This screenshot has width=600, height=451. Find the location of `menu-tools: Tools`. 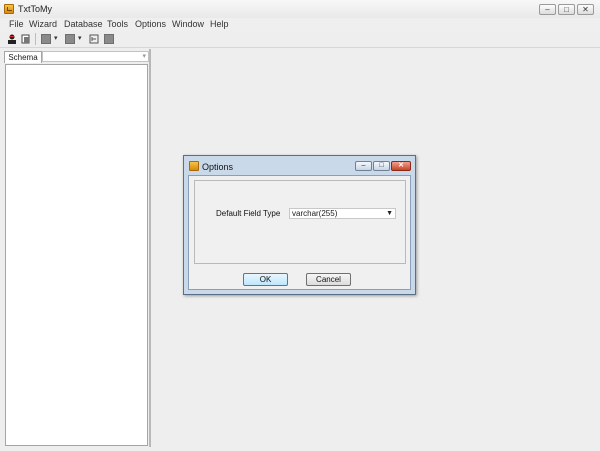

menu-tools: Tools is located at coordinates (117, 24).